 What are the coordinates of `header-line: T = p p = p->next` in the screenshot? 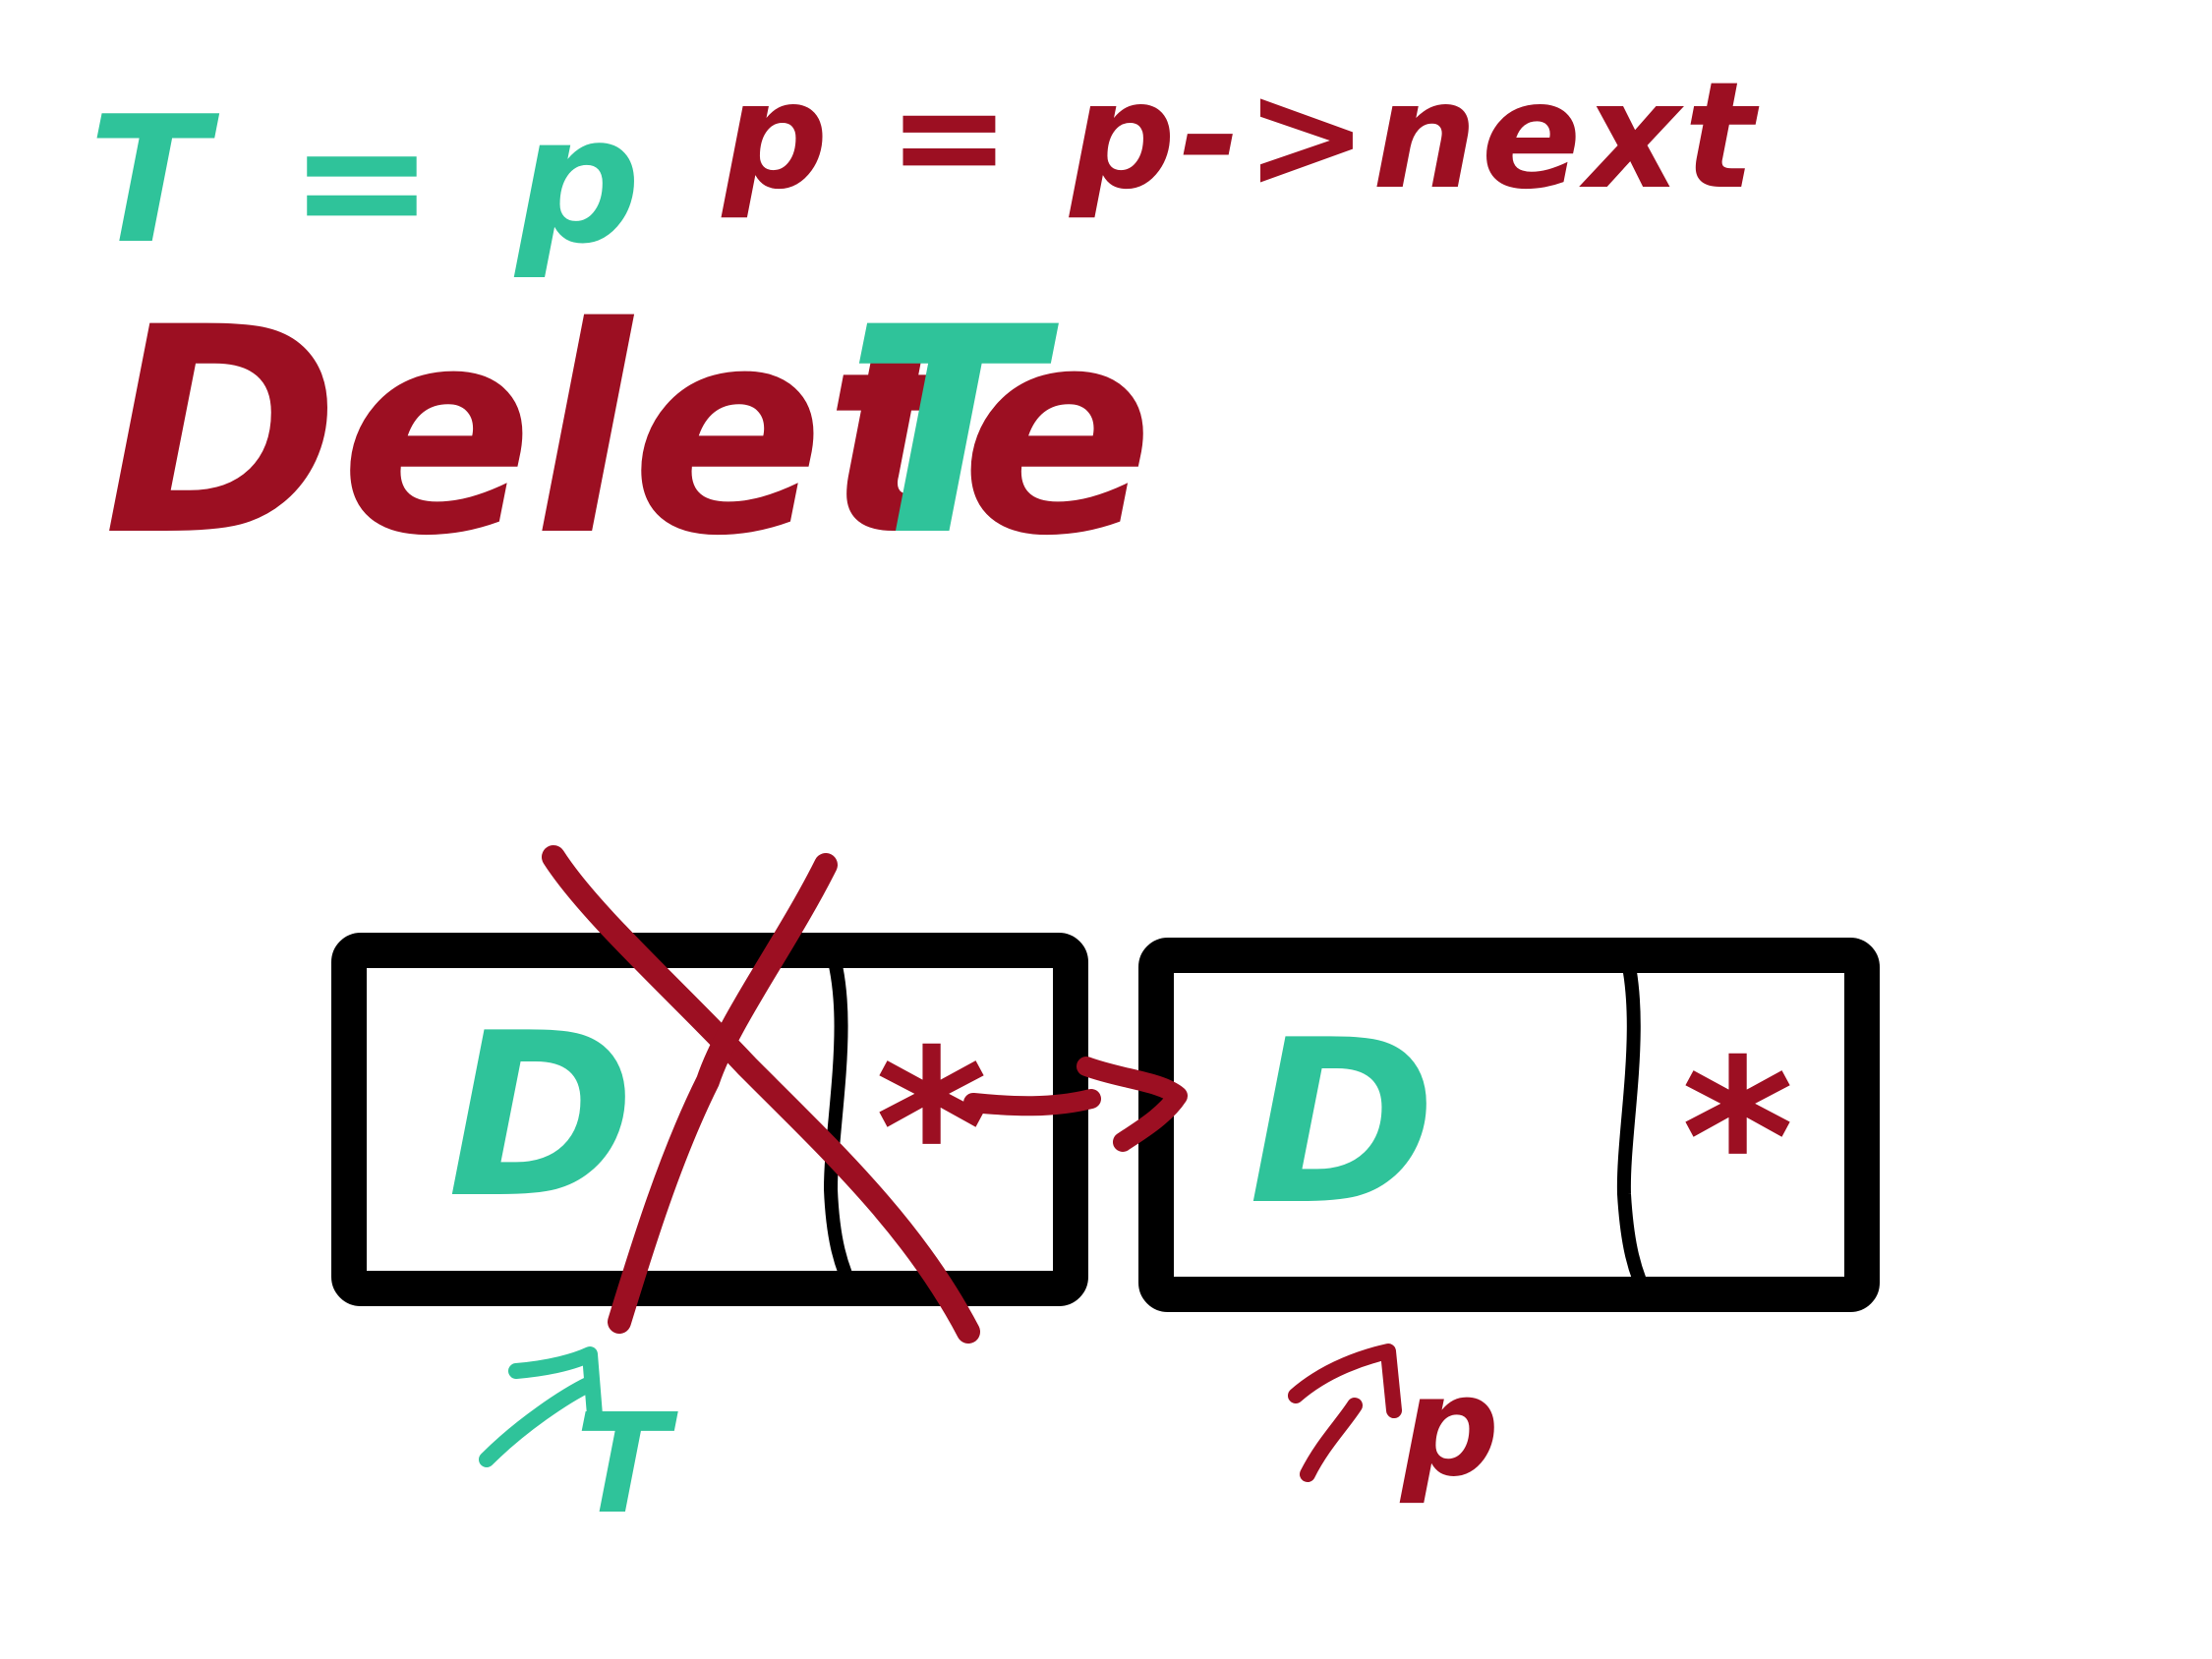 It's located at (924, 167).